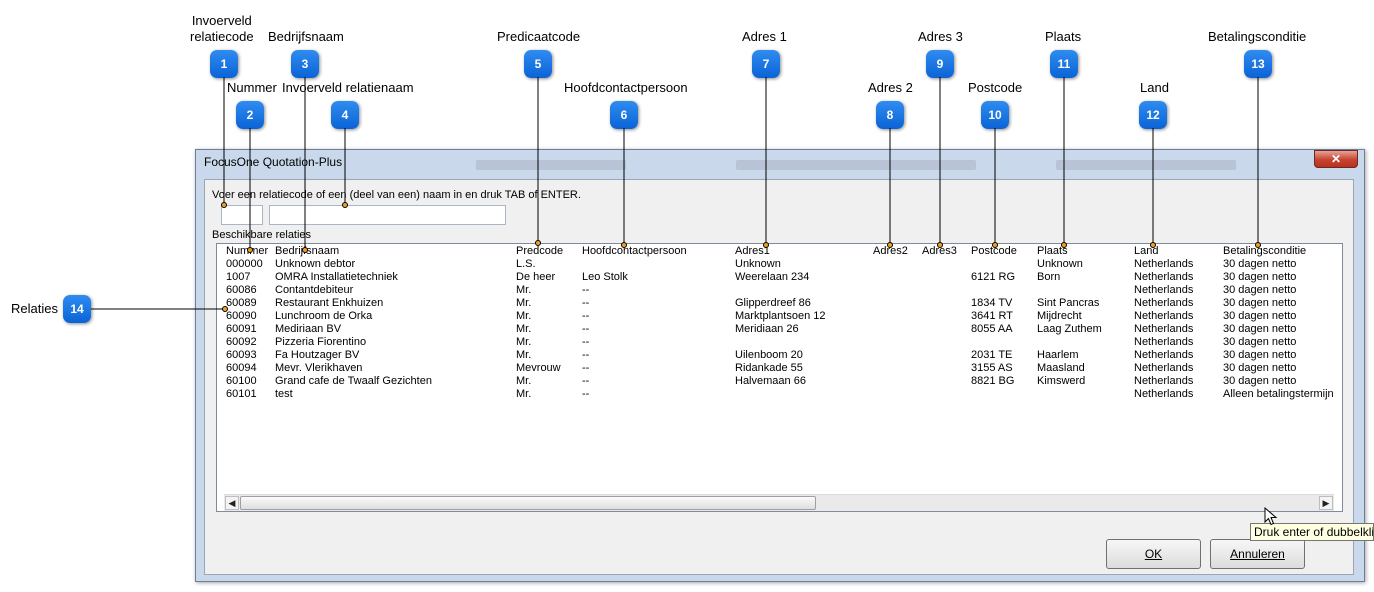  What do you see at coordinates (353, 381) in the screenshot?
I see `cell-bedrijfsnaam: Grand cafe de Twaalf Gezichten` at bounding box center [353, 381].